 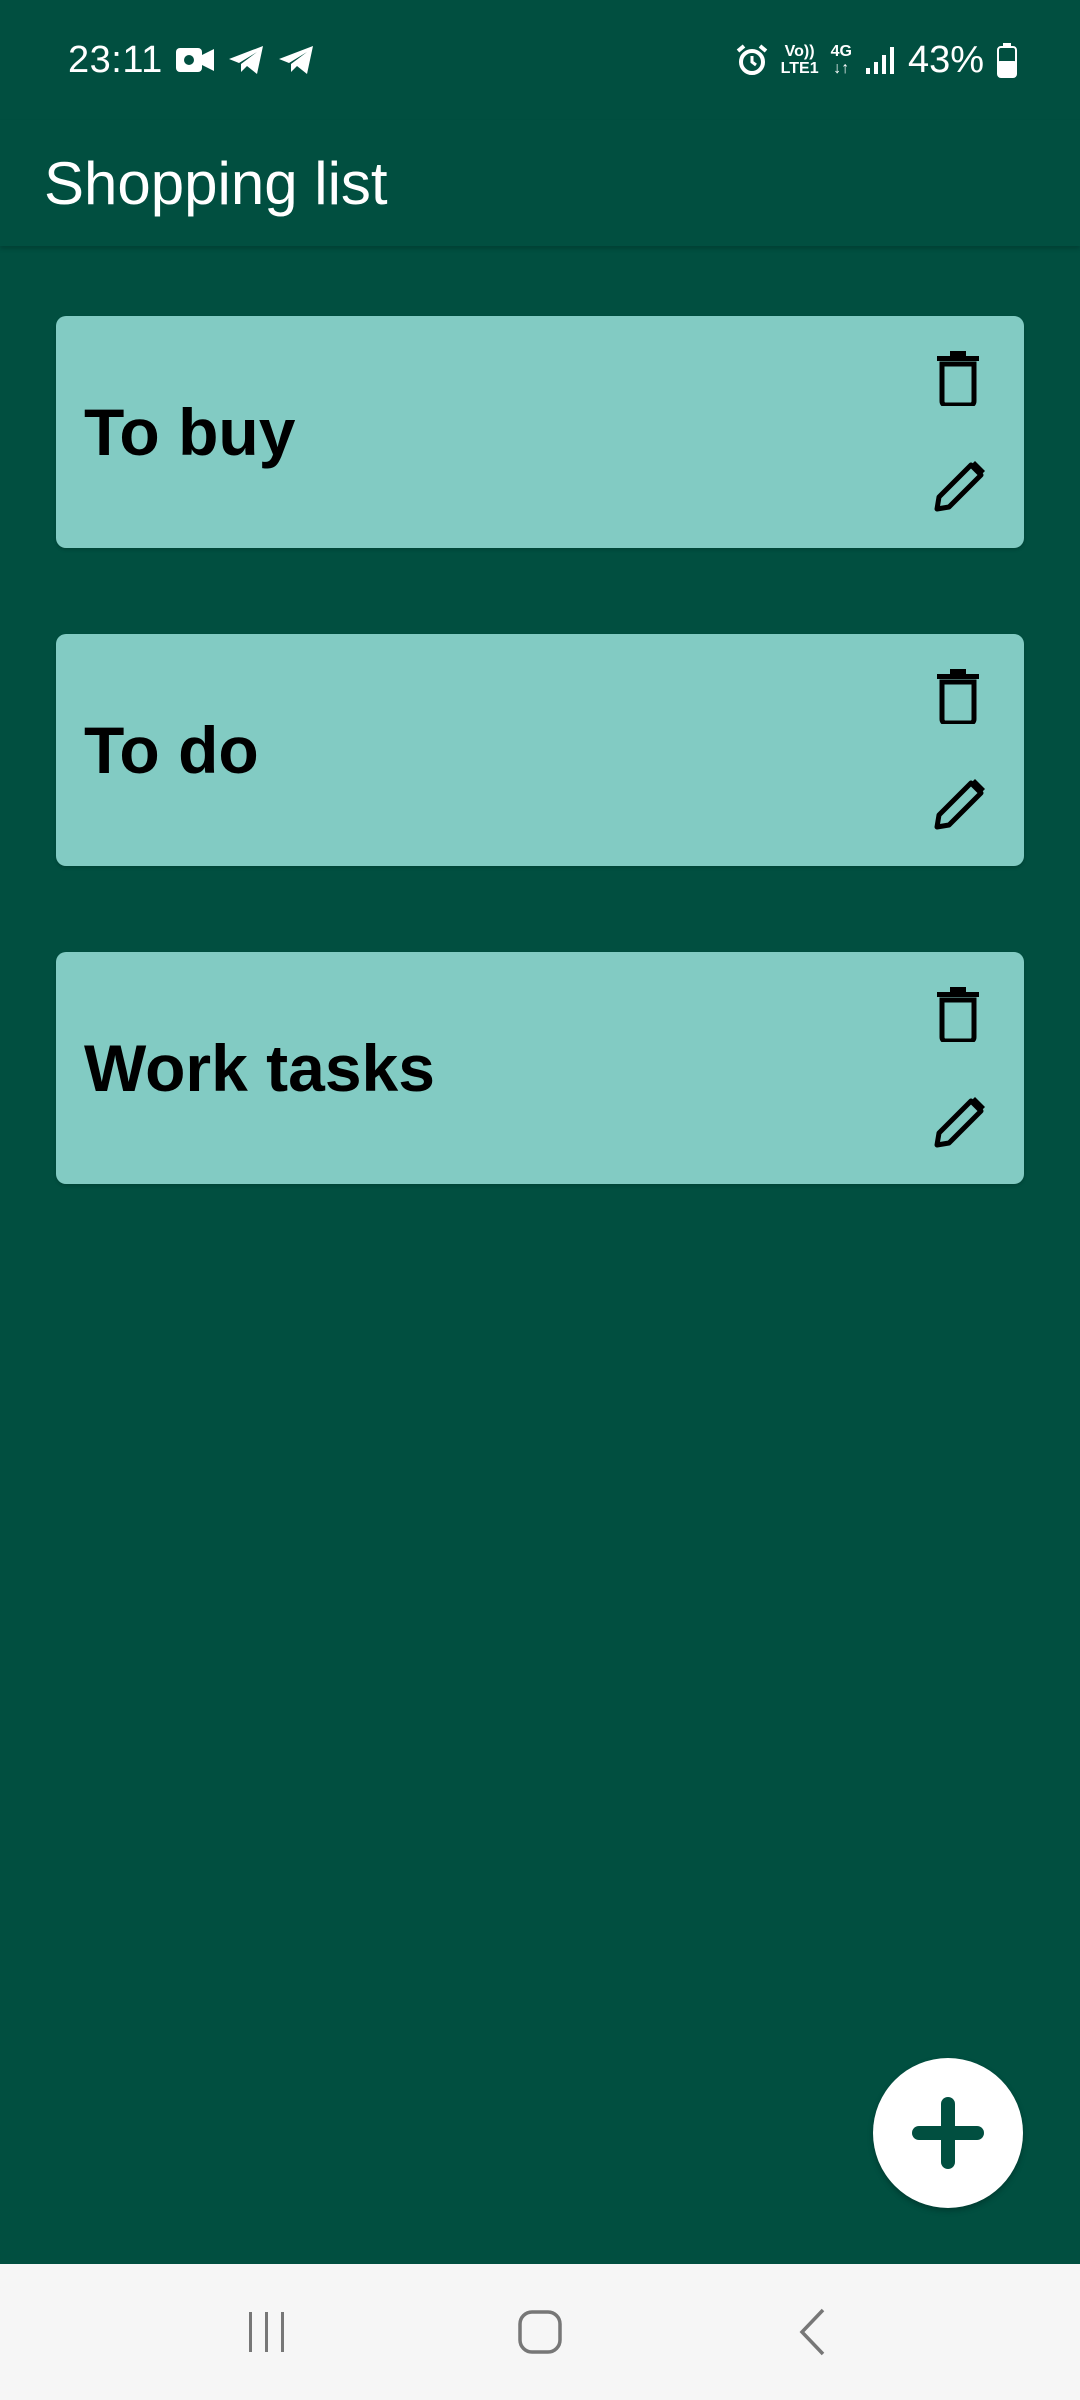 I want to click on status-left: 23:11, so click(x=191, y=60).